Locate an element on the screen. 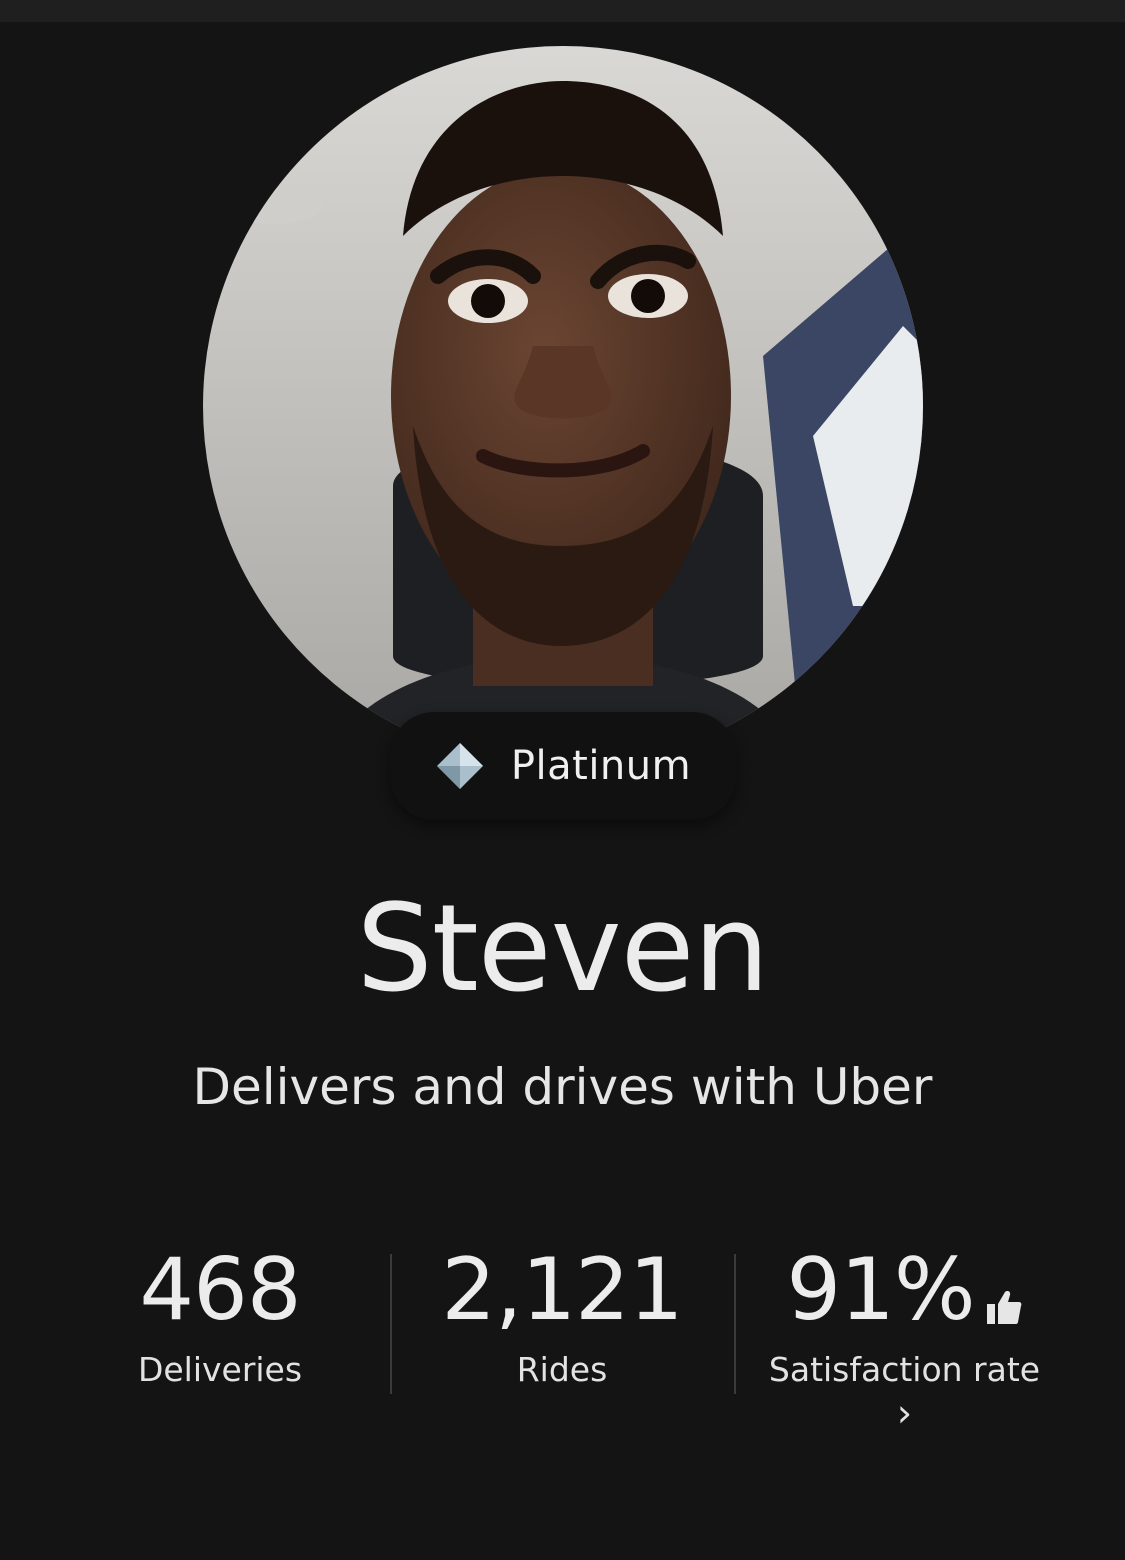 The image size is (1125, 1560). satisfaction-value: 91% is located at coordinates (880, 1290).